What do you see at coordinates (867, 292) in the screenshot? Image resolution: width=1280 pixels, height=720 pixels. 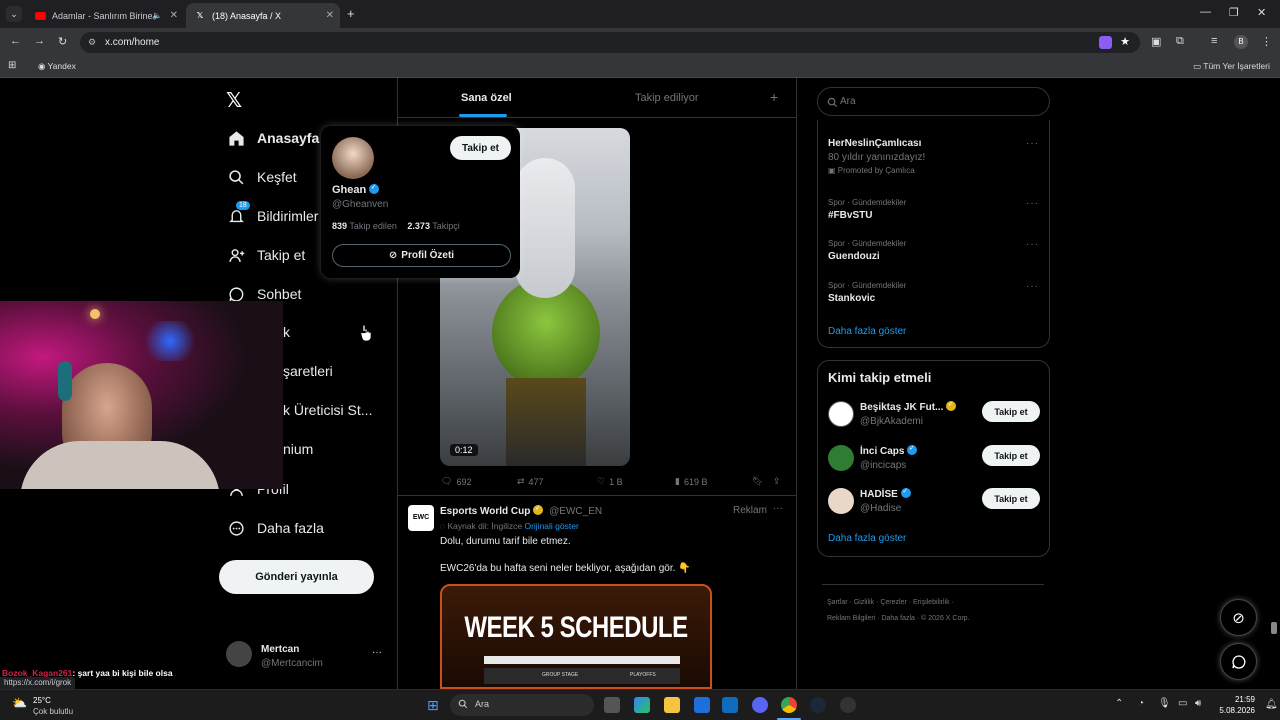 I see `trend-item: Spor · Gündemdekiler Stankovic` at bounding box center [867, 292].